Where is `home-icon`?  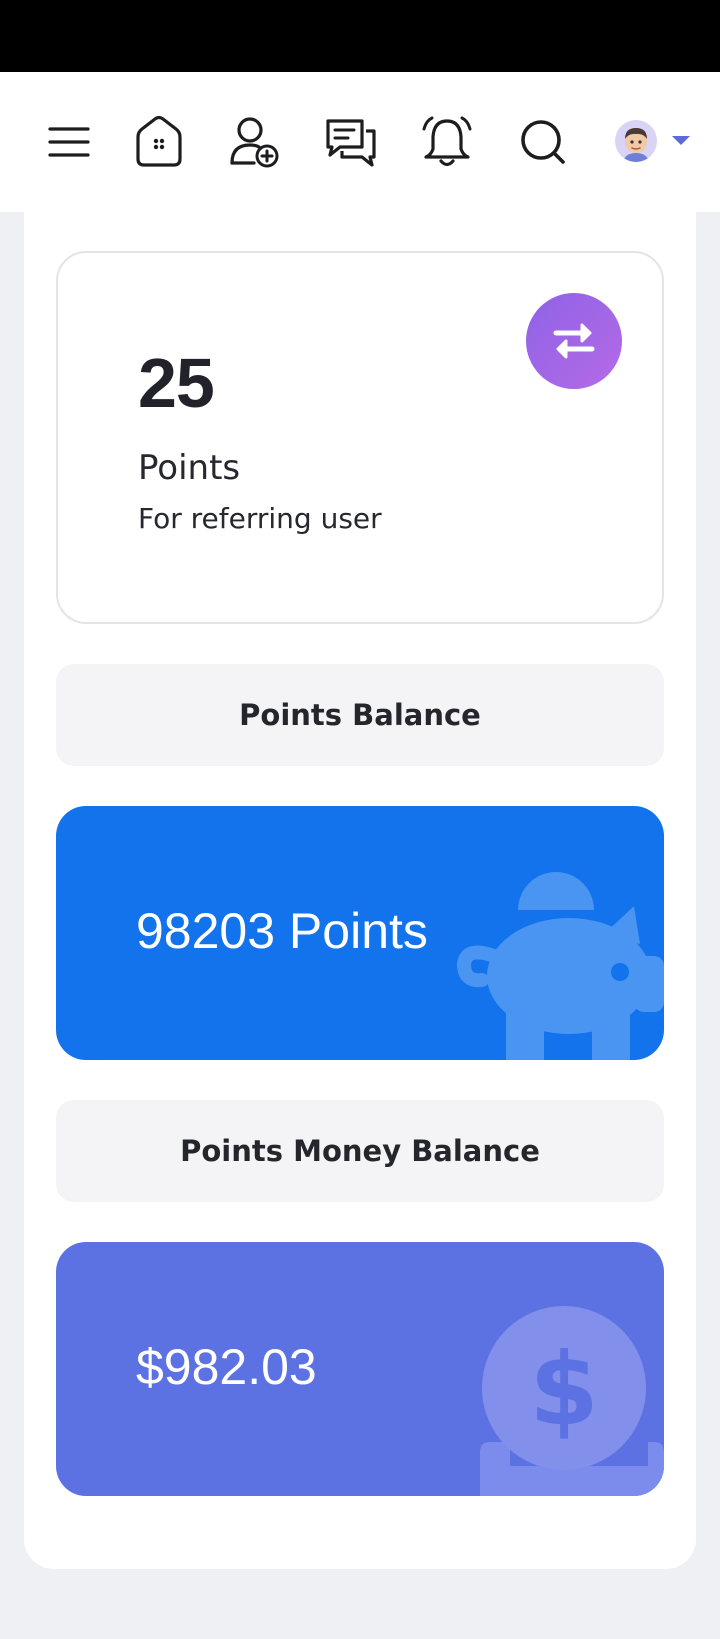 home-icon is located at coordinates (159, 142).